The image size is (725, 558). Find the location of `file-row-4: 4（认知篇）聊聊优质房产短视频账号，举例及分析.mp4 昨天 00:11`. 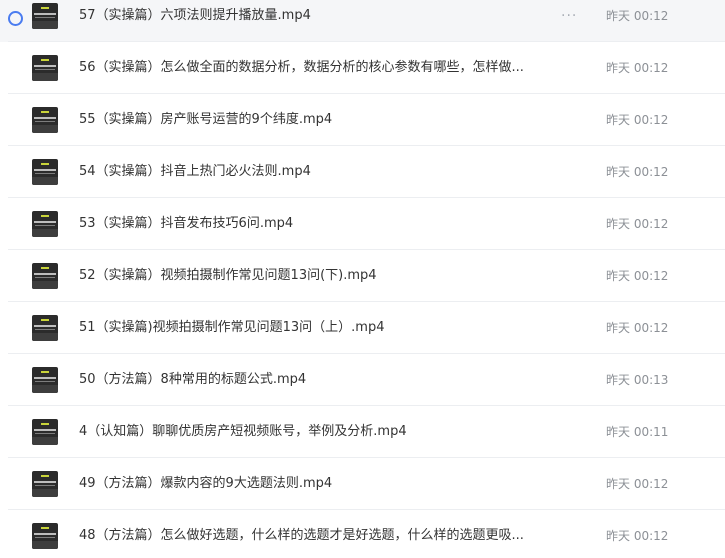

file-row-4: 4（认知篇）聊聊优质房产短视频账号，举例及分析.mp4 昨天 00:11 is located at coordinates (362, 432).